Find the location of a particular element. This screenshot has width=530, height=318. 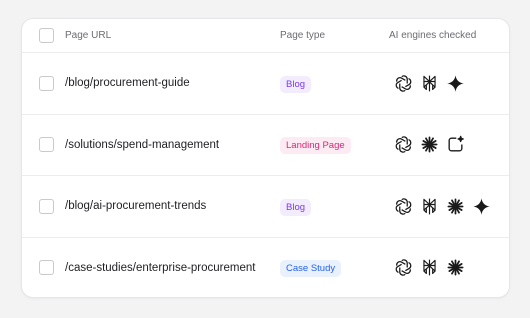

page-url: /case-studies/enterprise-procurement is located at coordinates (172, 268).